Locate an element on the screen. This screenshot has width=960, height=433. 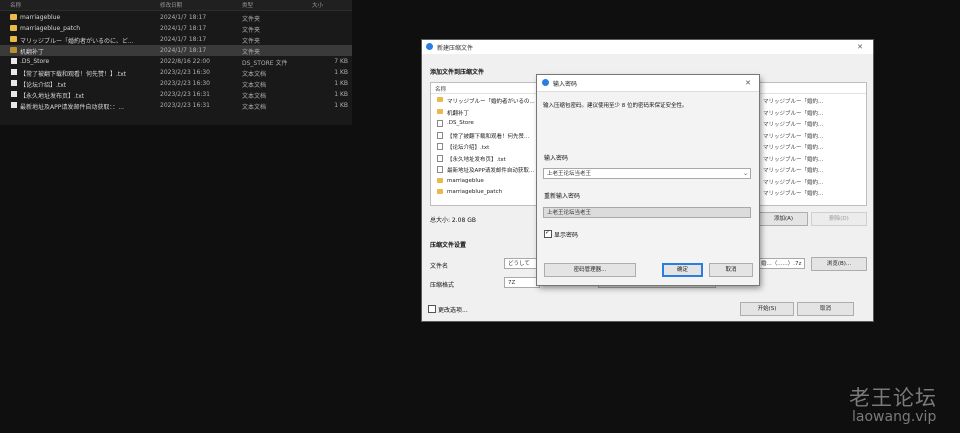
remove-button: 删除(D) is located at coordinates (839, 219).